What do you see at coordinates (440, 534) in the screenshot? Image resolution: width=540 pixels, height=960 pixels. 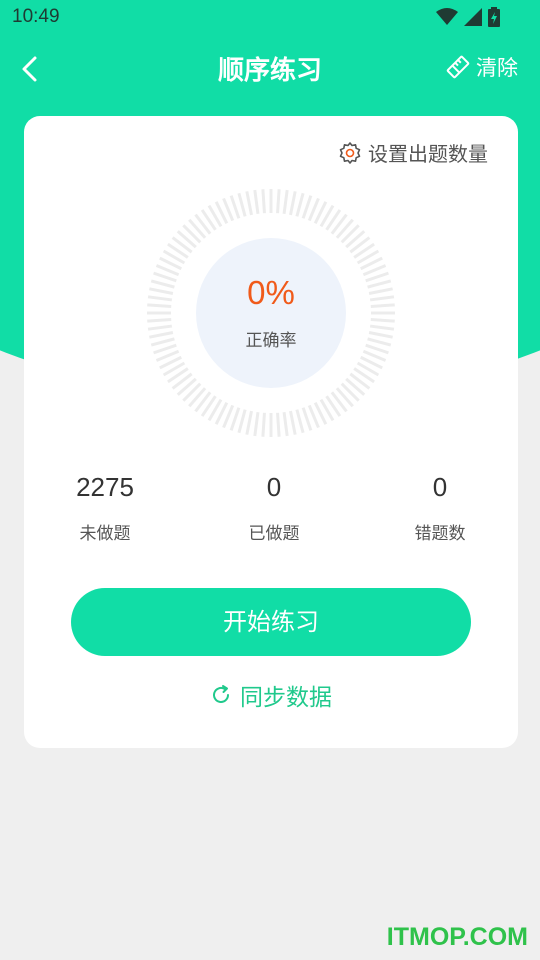 I see `stat-label: 错题数` at bounding box center [440, 534].